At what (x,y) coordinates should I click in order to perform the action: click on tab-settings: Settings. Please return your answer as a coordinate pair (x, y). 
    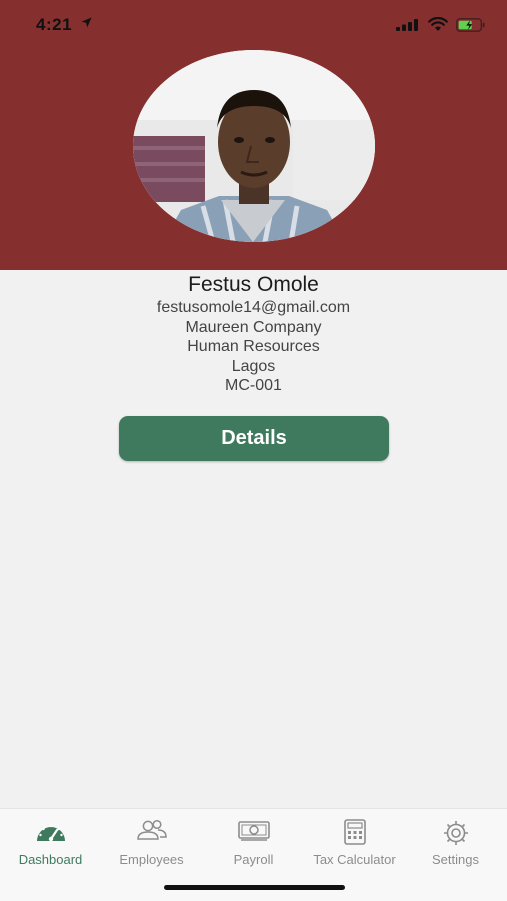
    Looking at the image, I should click on (455, 844).